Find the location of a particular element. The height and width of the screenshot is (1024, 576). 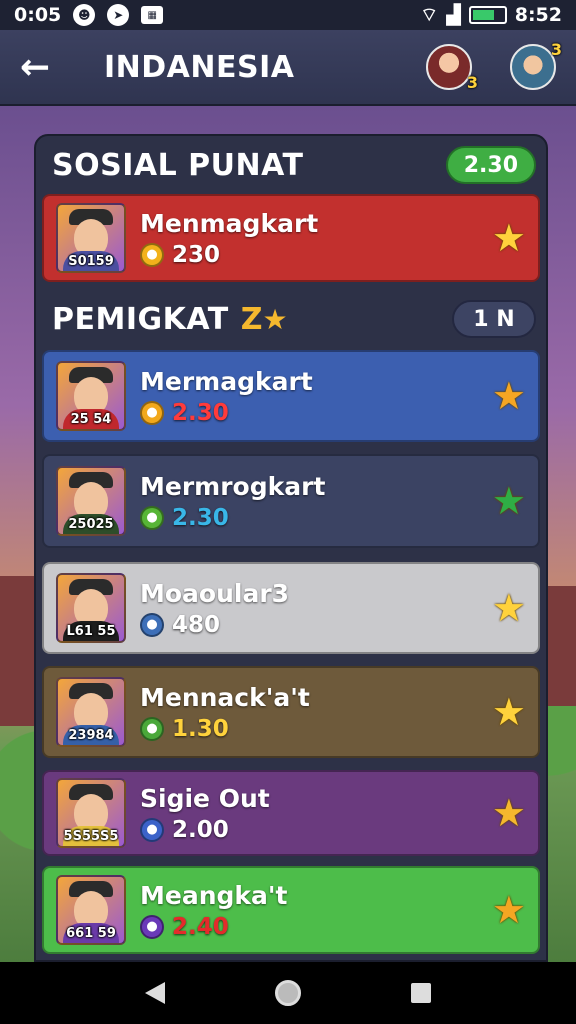

nav-home-icon is located at coordinates (288, 993).